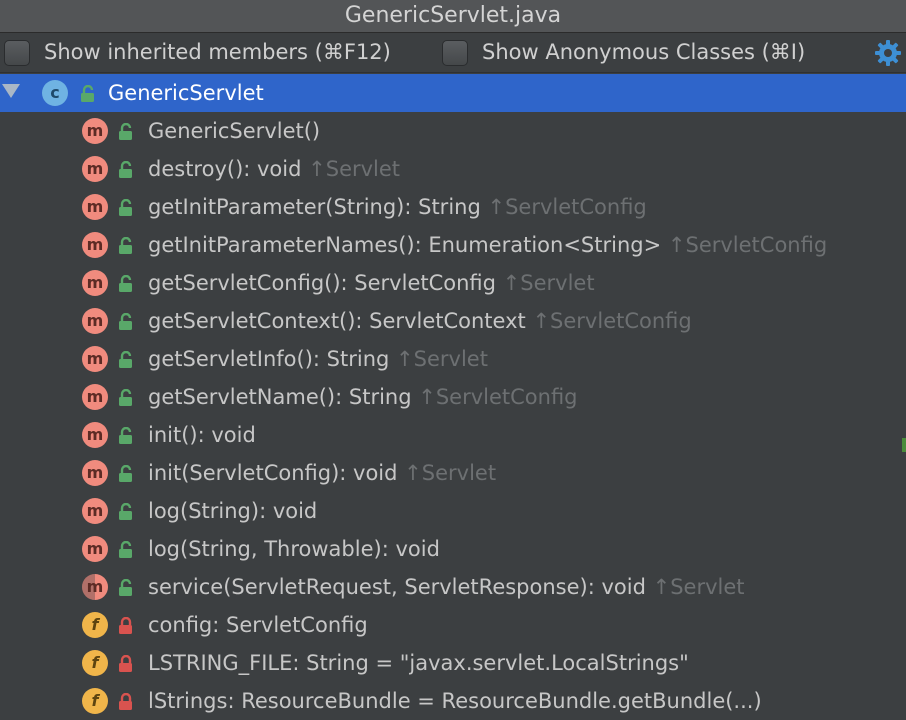 The image size is (906, 720). I want to click on tree-member-row: m destroy(): void ↑Servlet, so click(453, 169).